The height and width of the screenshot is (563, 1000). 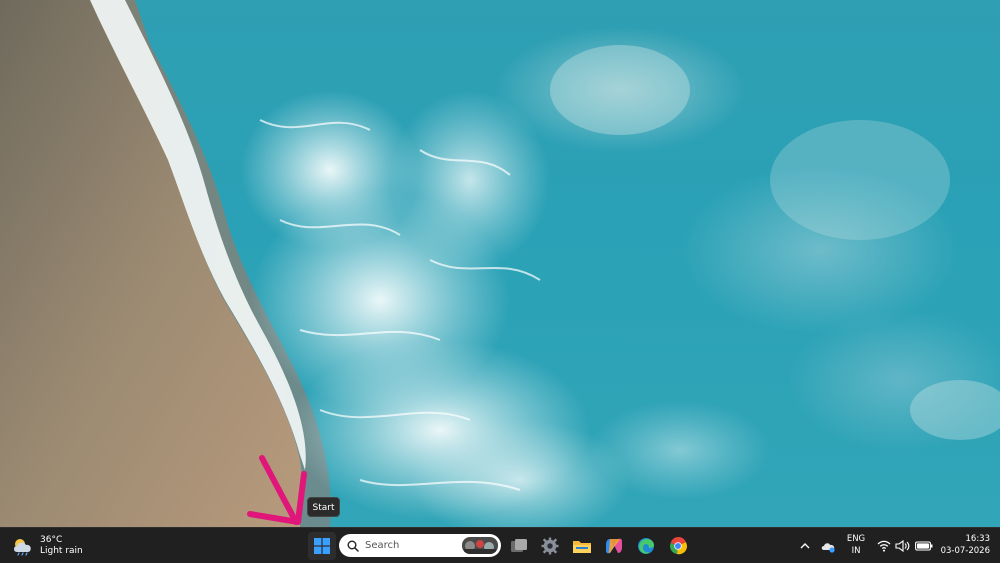 I want to click on cloud-sync-icon, so click(x=828, y=548).